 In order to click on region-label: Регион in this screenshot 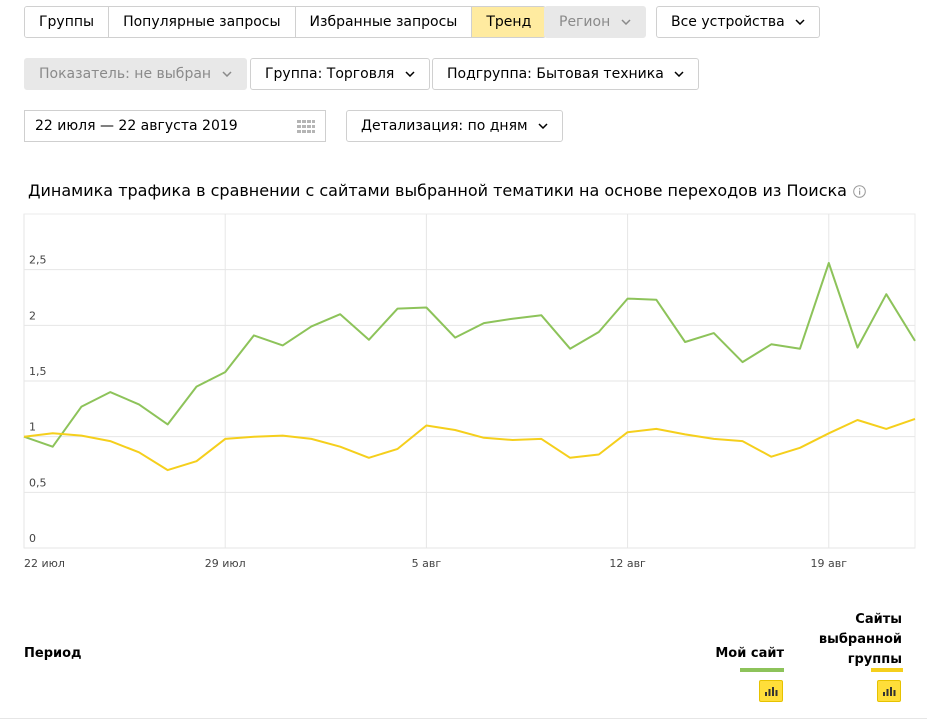, I will do `click(585, 22)`.